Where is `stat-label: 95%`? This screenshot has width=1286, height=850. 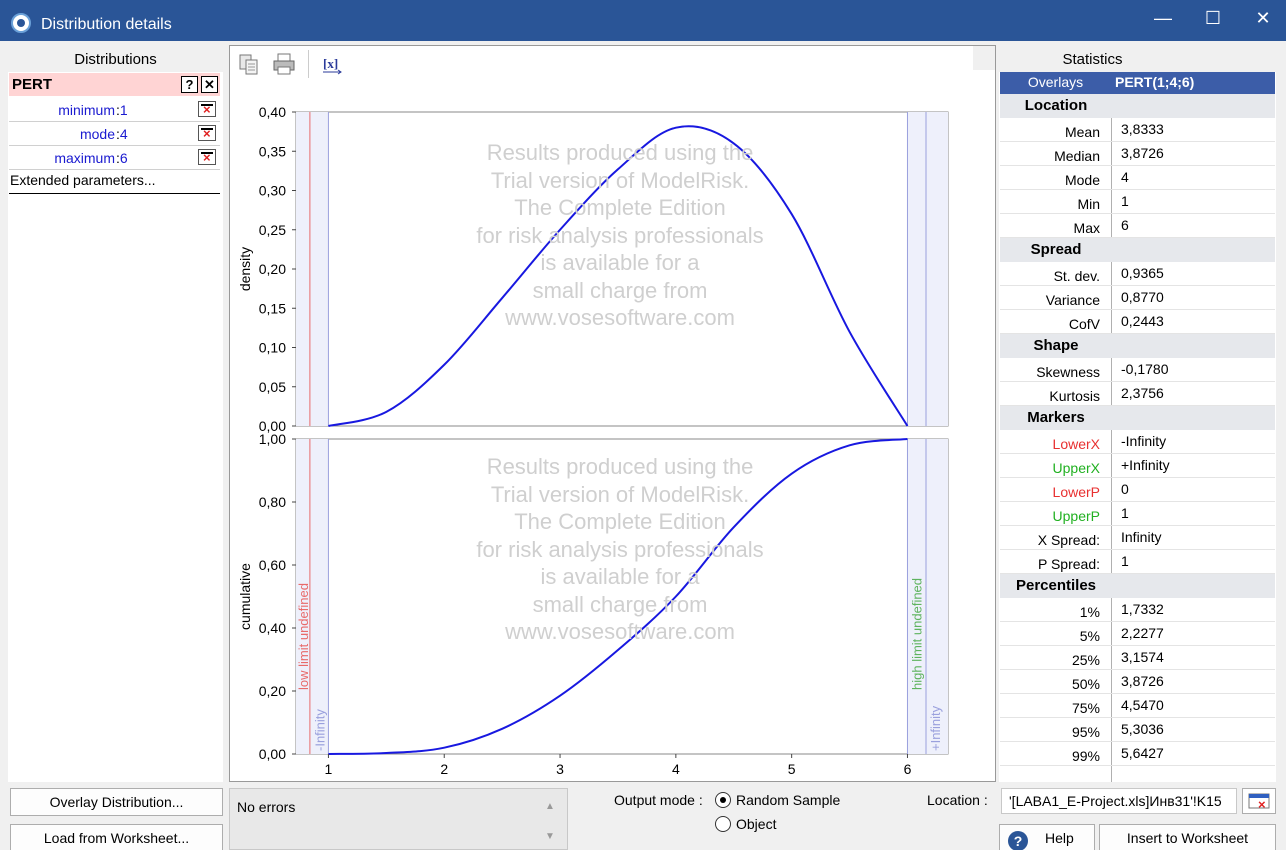
stat-label: 95% is located at coordinates (1085, 732).